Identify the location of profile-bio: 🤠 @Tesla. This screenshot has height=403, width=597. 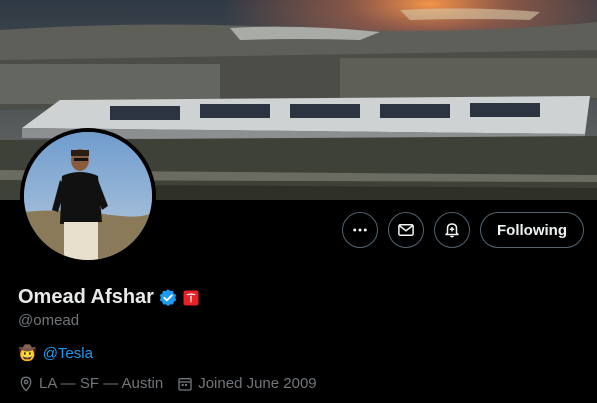
(55, 353).